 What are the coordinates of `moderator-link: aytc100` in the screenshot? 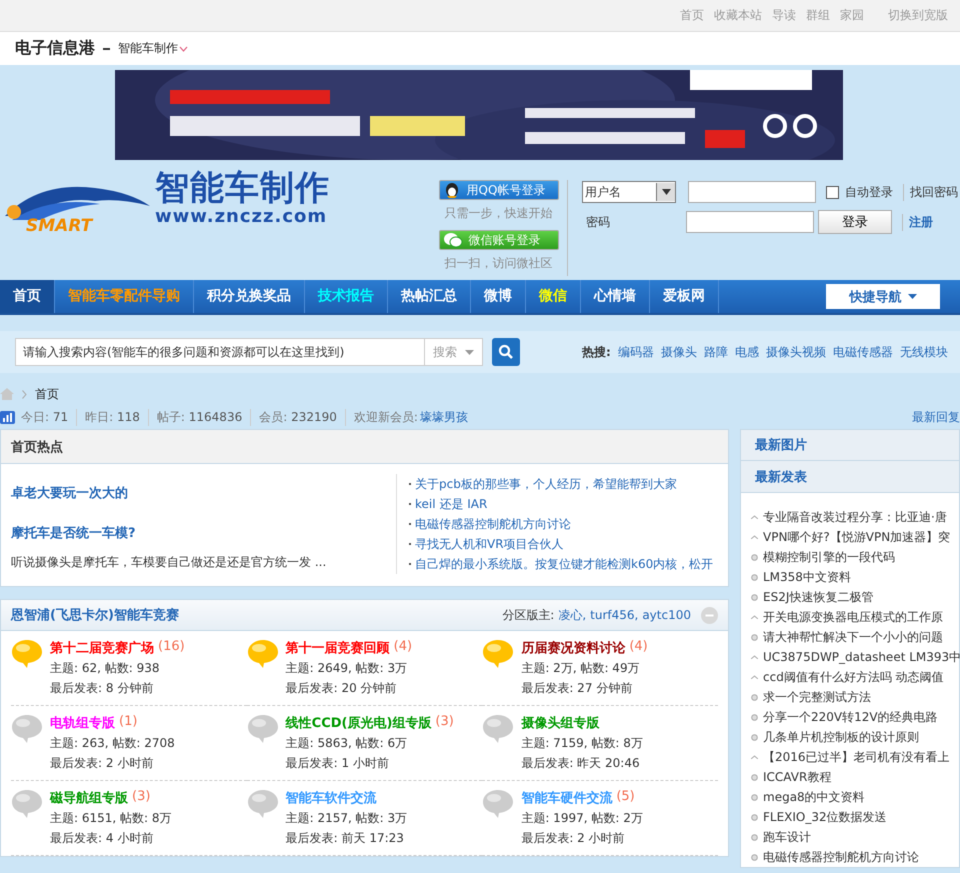 It's located at (666, 615).